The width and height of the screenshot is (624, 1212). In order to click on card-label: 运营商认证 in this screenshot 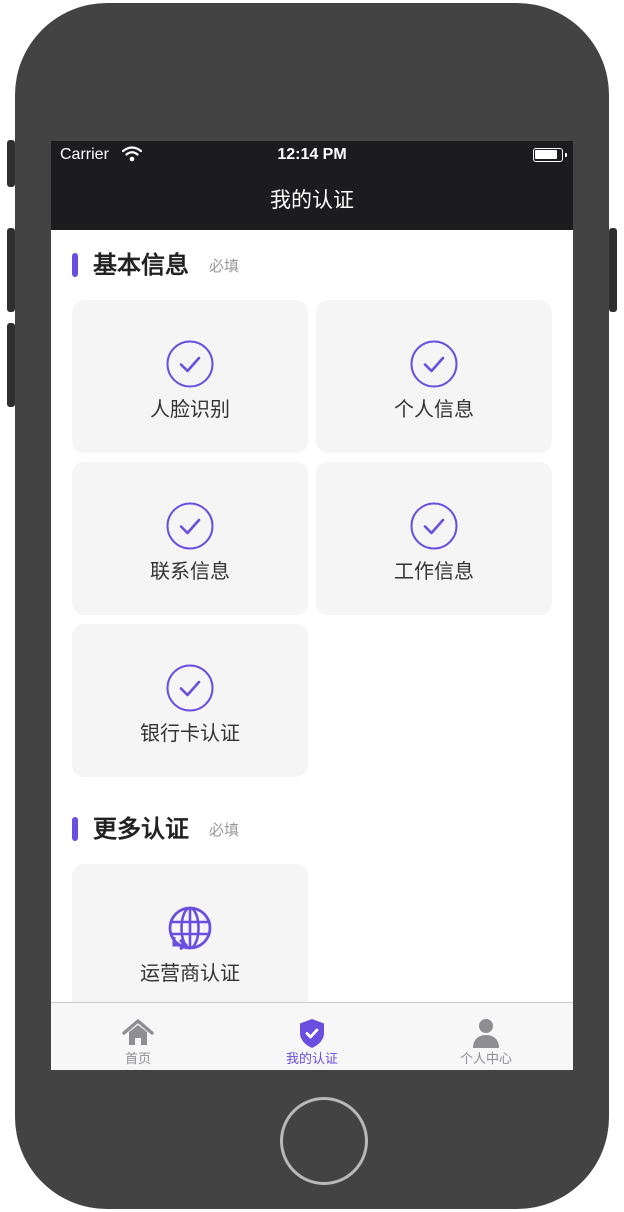, I will do `click(190, 973)`.